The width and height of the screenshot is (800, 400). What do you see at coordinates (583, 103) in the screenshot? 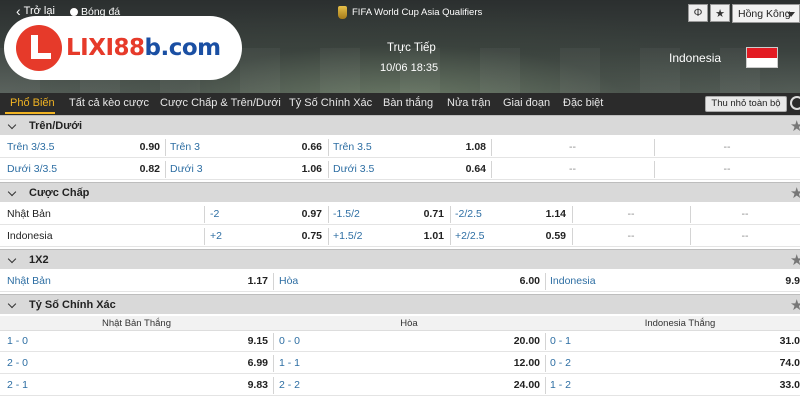
I see `tab-specials: Đặc biệt` at bounding box center [583, 103].